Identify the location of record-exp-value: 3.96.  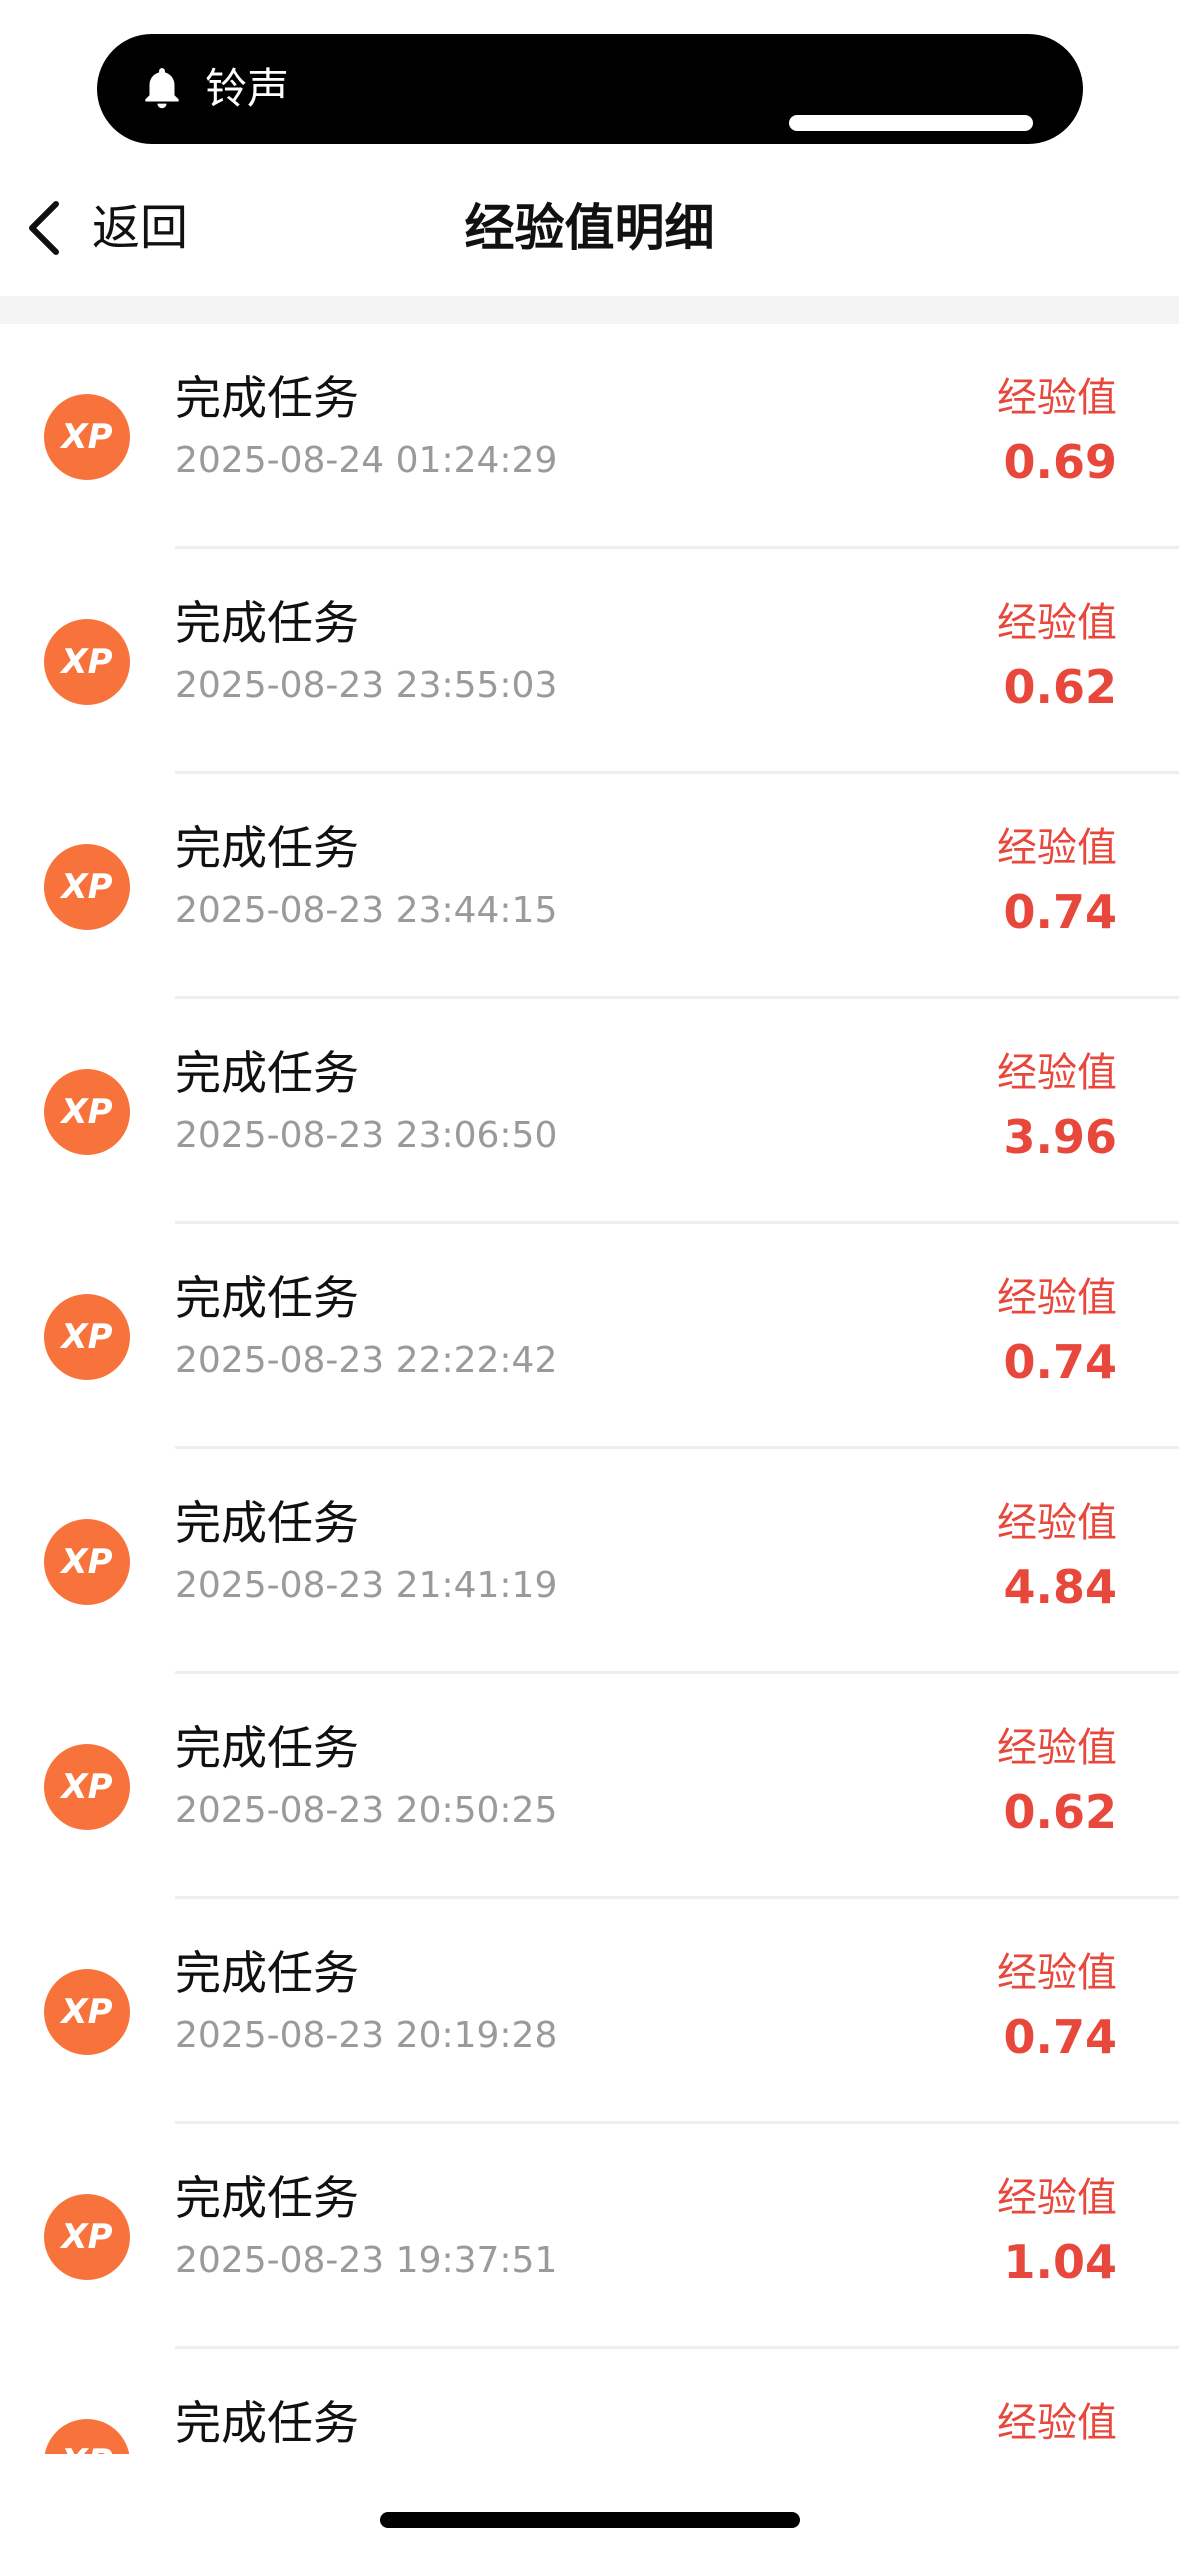
(1060, 1137).